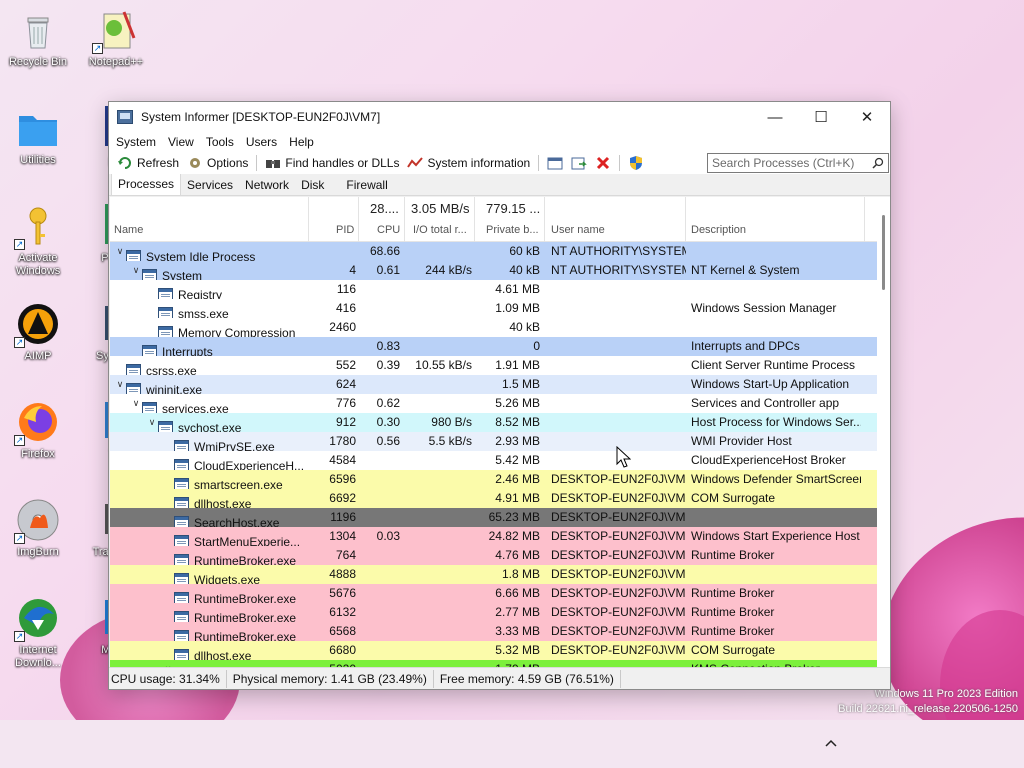 Image resolution: width=1024 pixels, height=768 pixels. Describe the element at coordinates (228, 163) in the screenshot. I see `options-label: Options` at that location.